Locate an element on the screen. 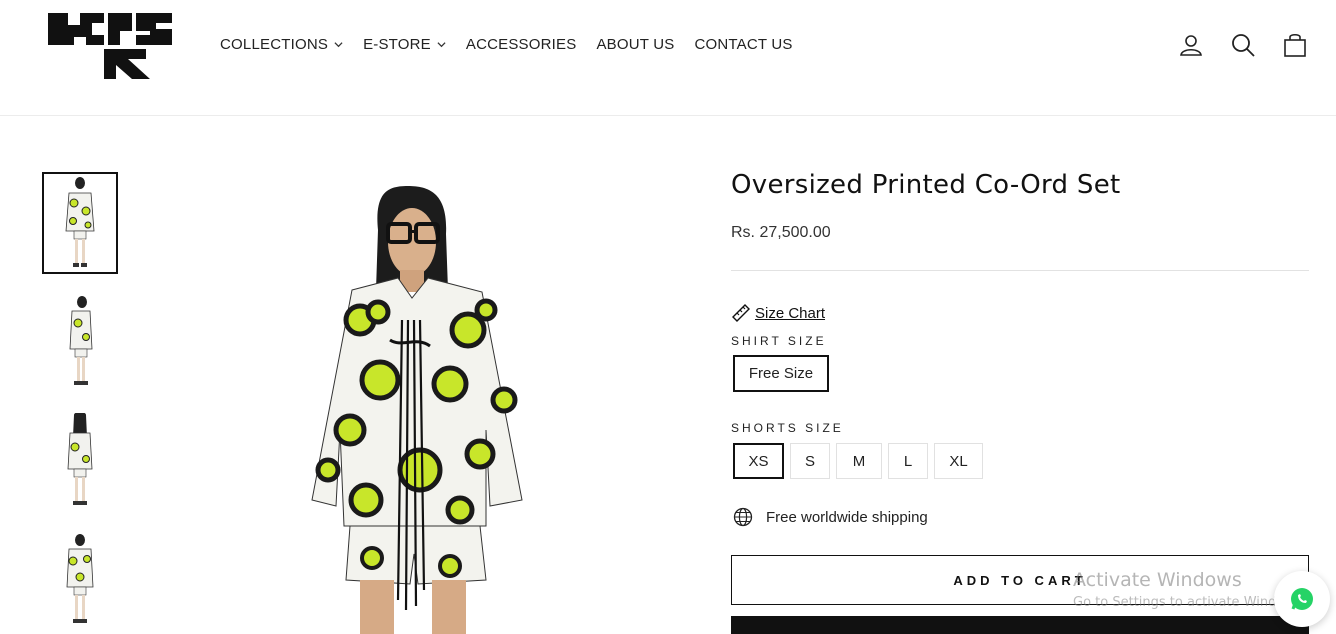 The width and height of the screenshot is (1336, 634). buy-now-button is located at coordinates (1020, 625).